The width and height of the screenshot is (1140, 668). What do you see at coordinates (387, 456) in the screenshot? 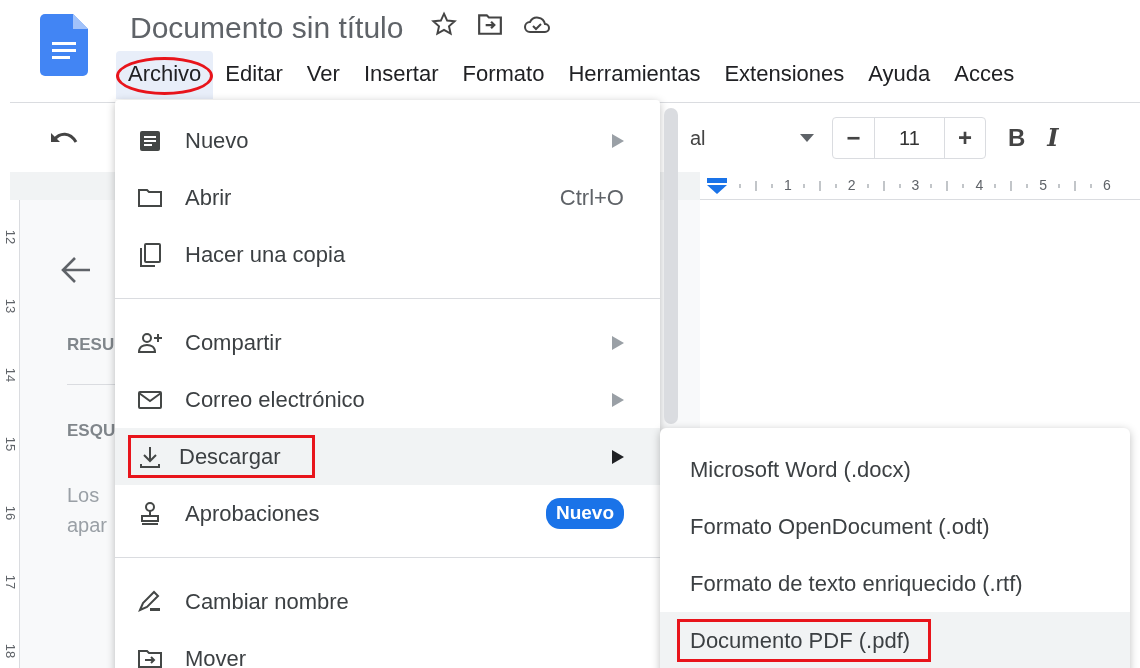
I see `menu-item: Descargar` at bounding box center [387, 456].